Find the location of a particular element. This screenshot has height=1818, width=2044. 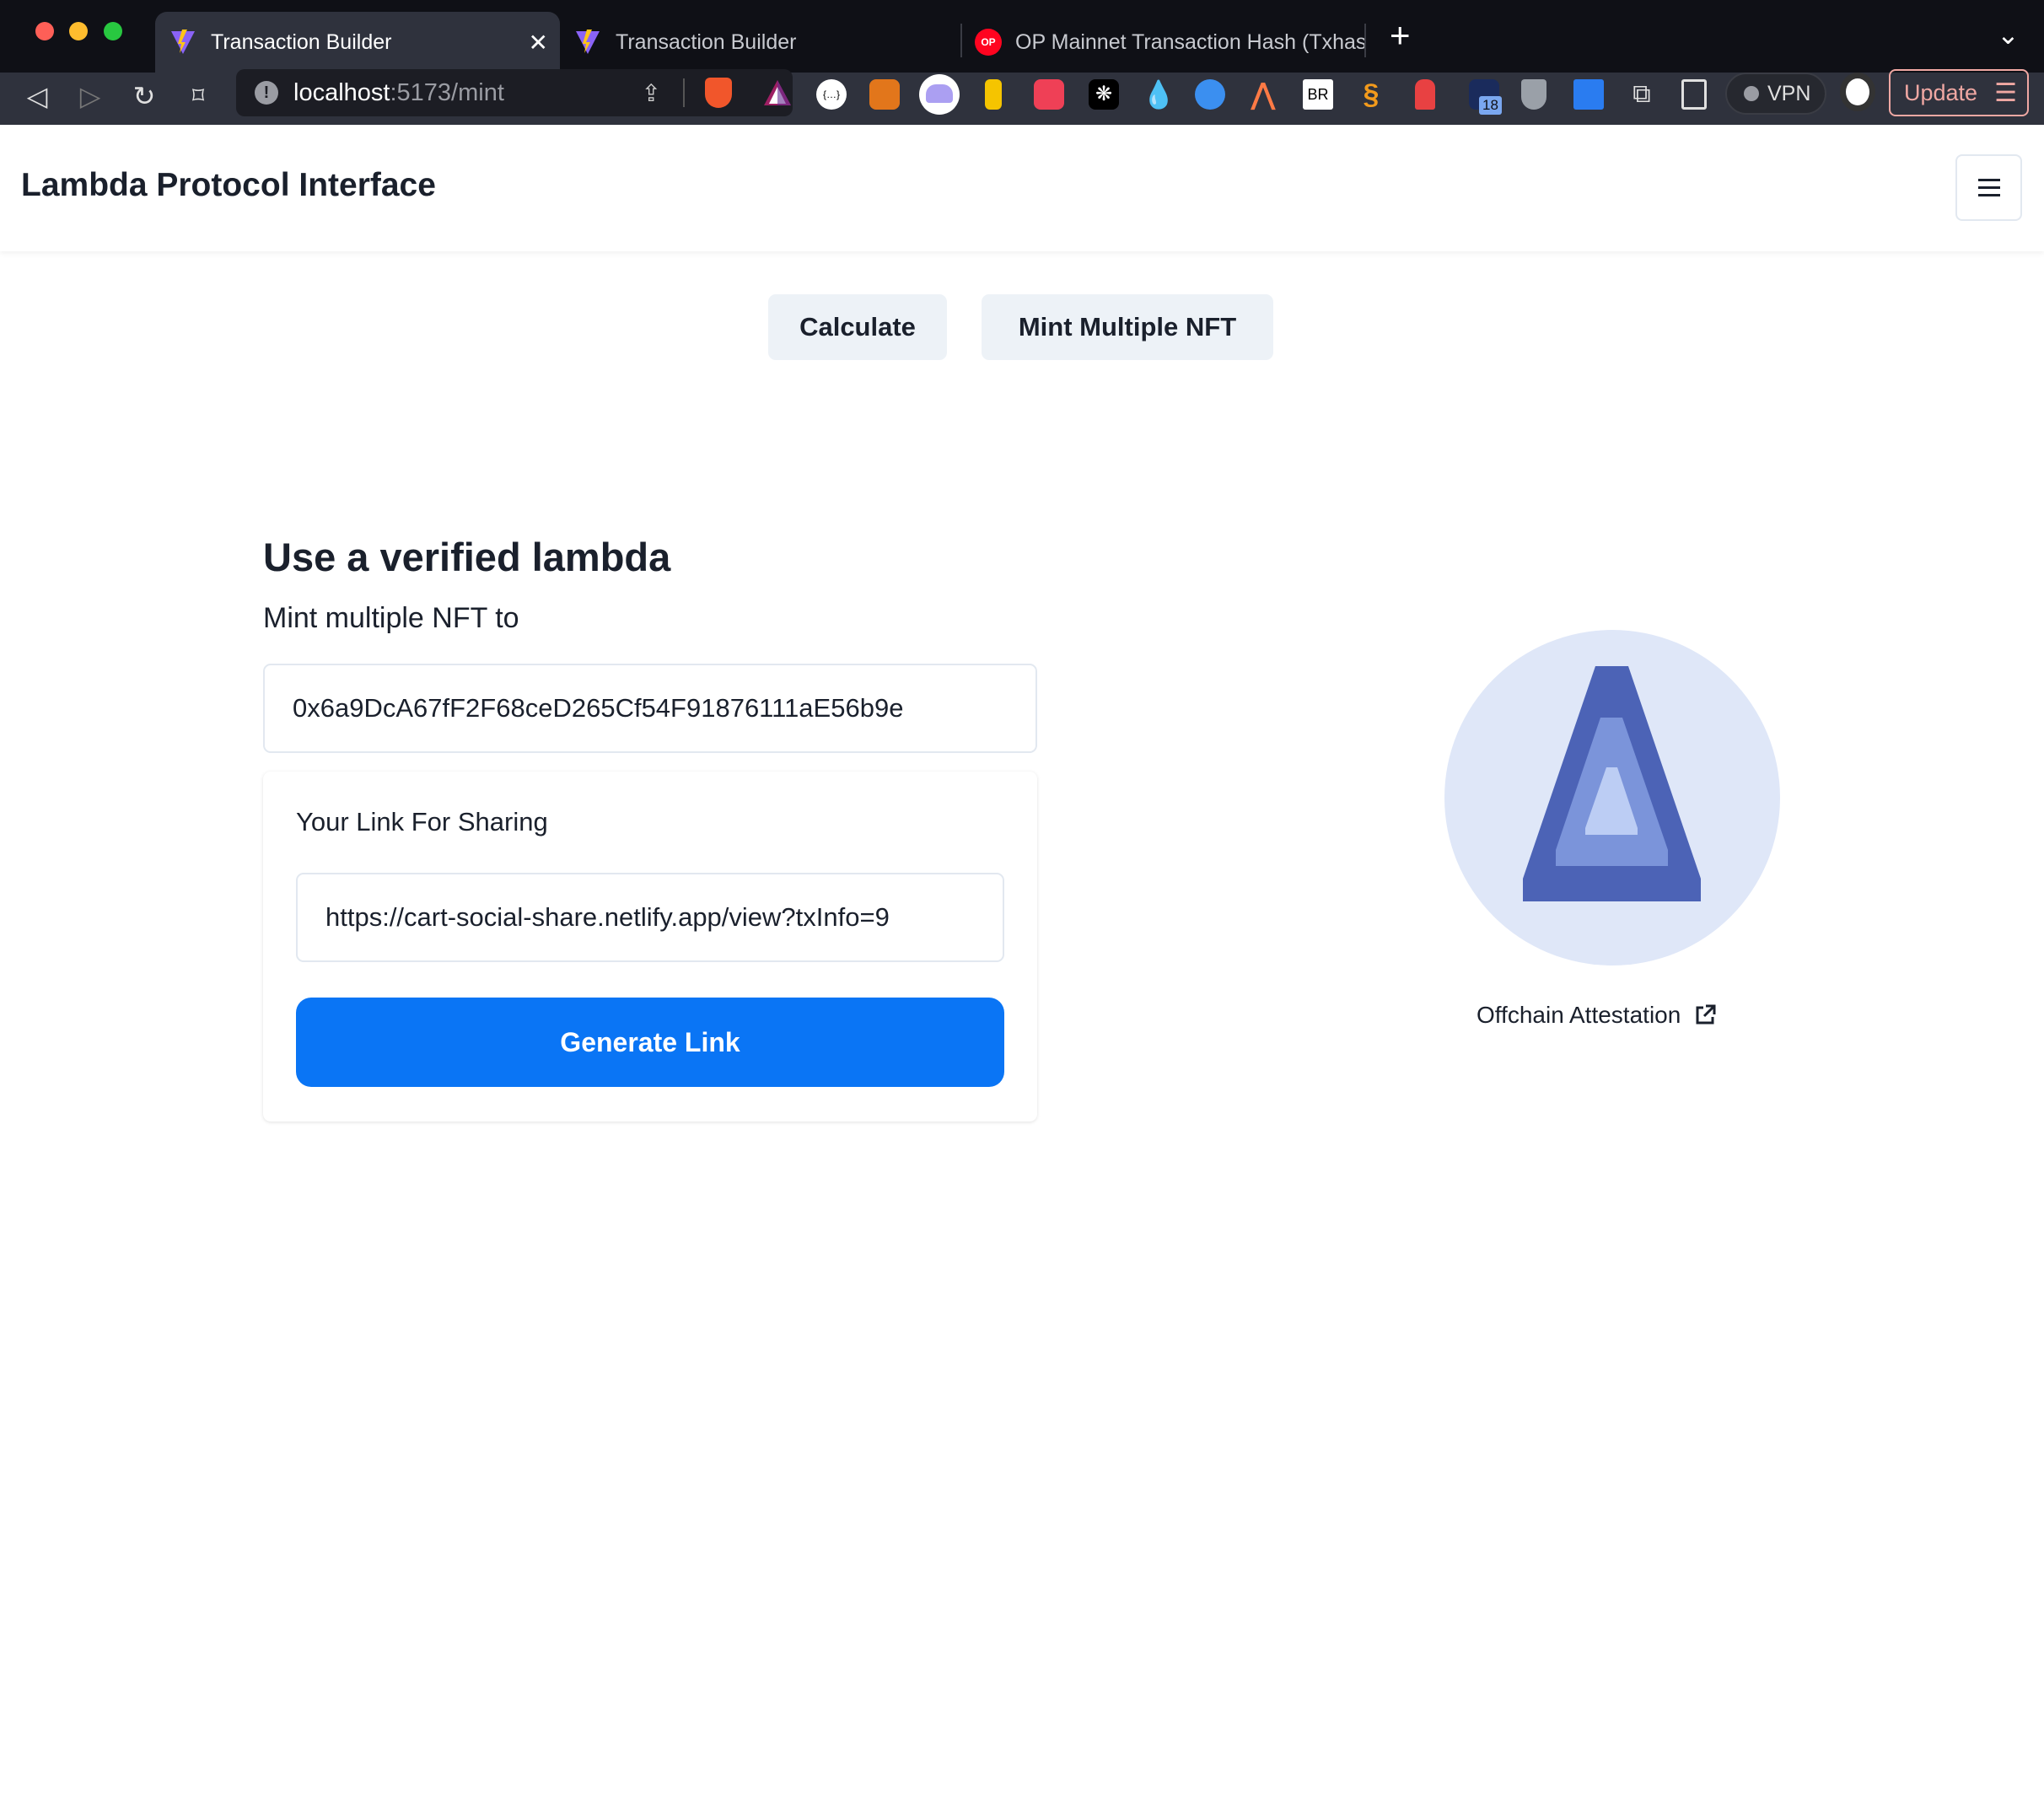

tab-transaction-builder: Transaction Builder is located at coordinates (760, 42).